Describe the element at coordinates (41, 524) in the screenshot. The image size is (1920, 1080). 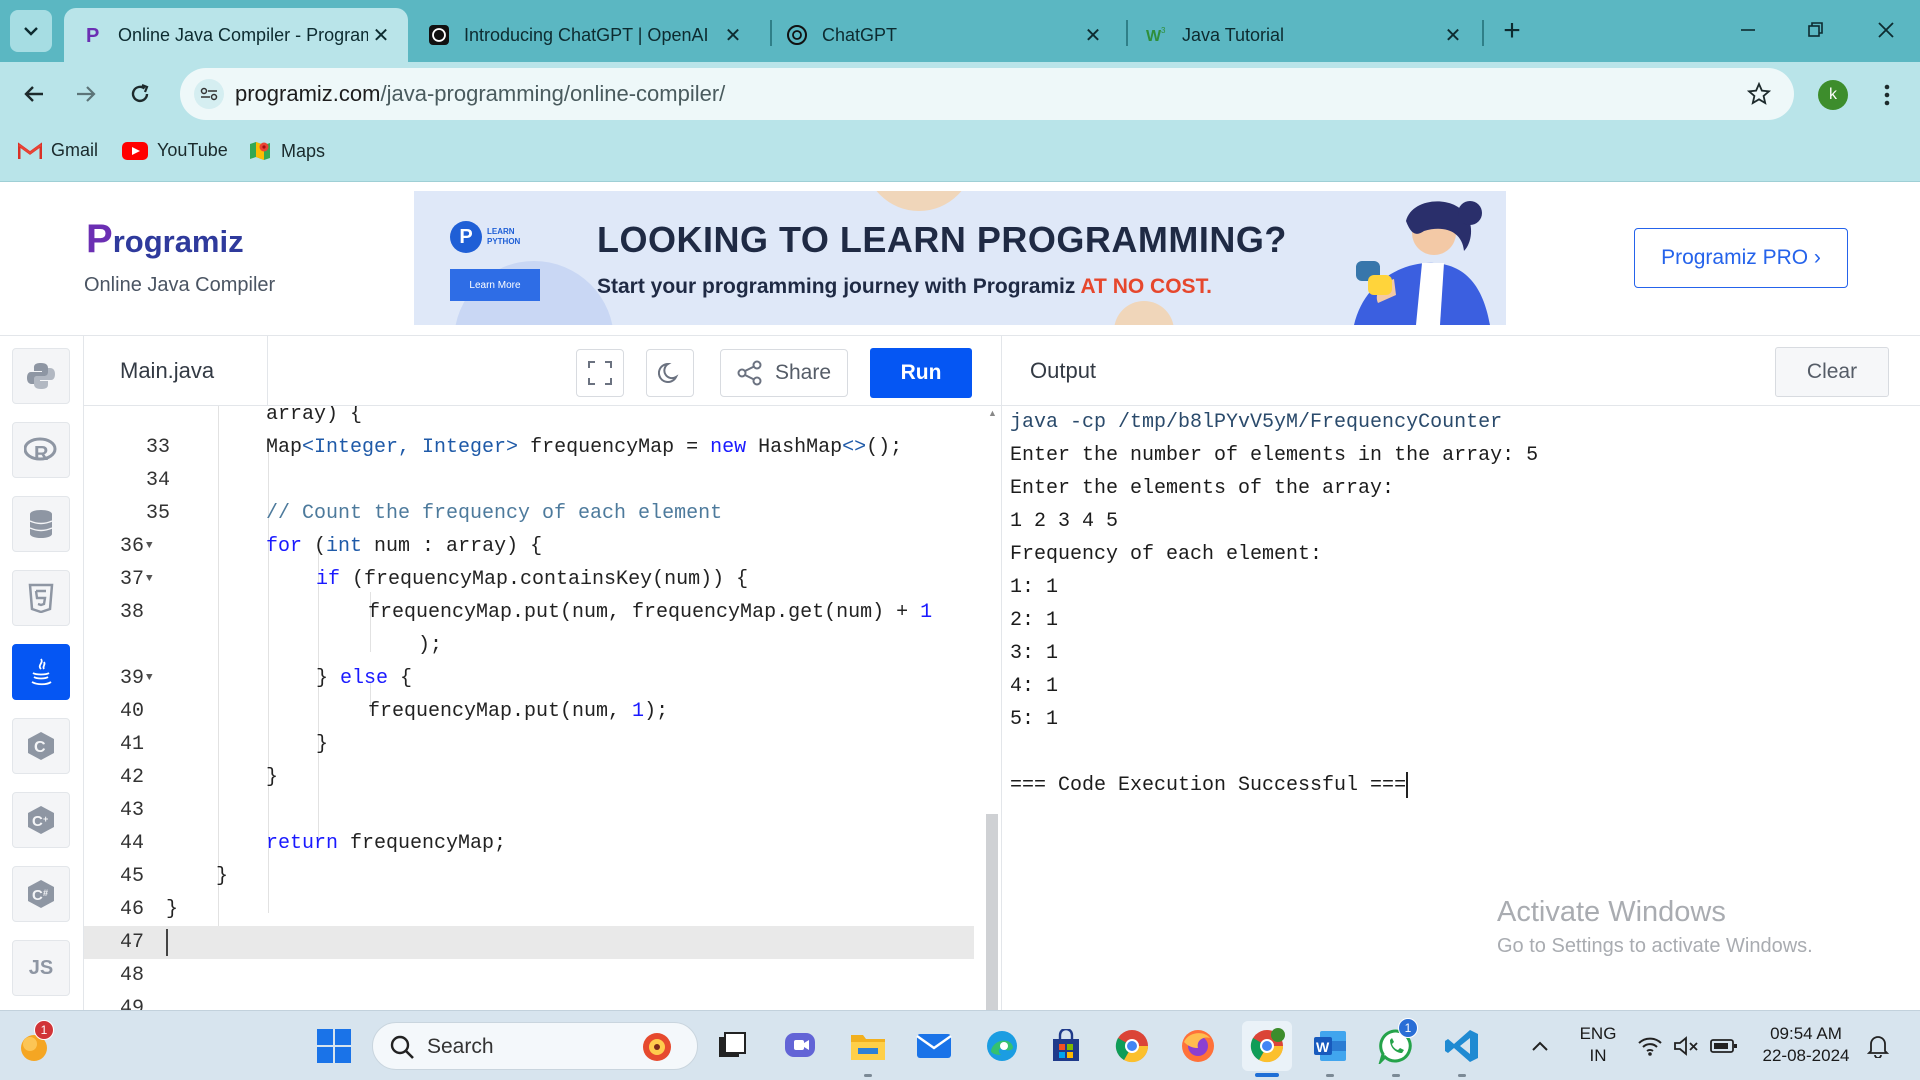
I see `sql-icon` at that location.